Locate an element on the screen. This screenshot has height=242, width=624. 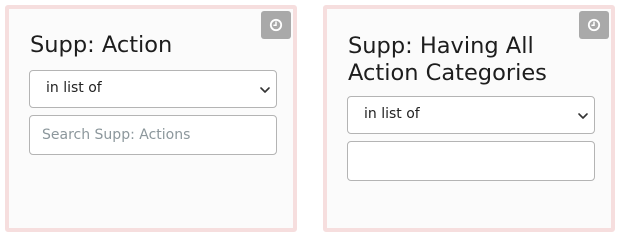
search-input is located at coordinates (153, 135).